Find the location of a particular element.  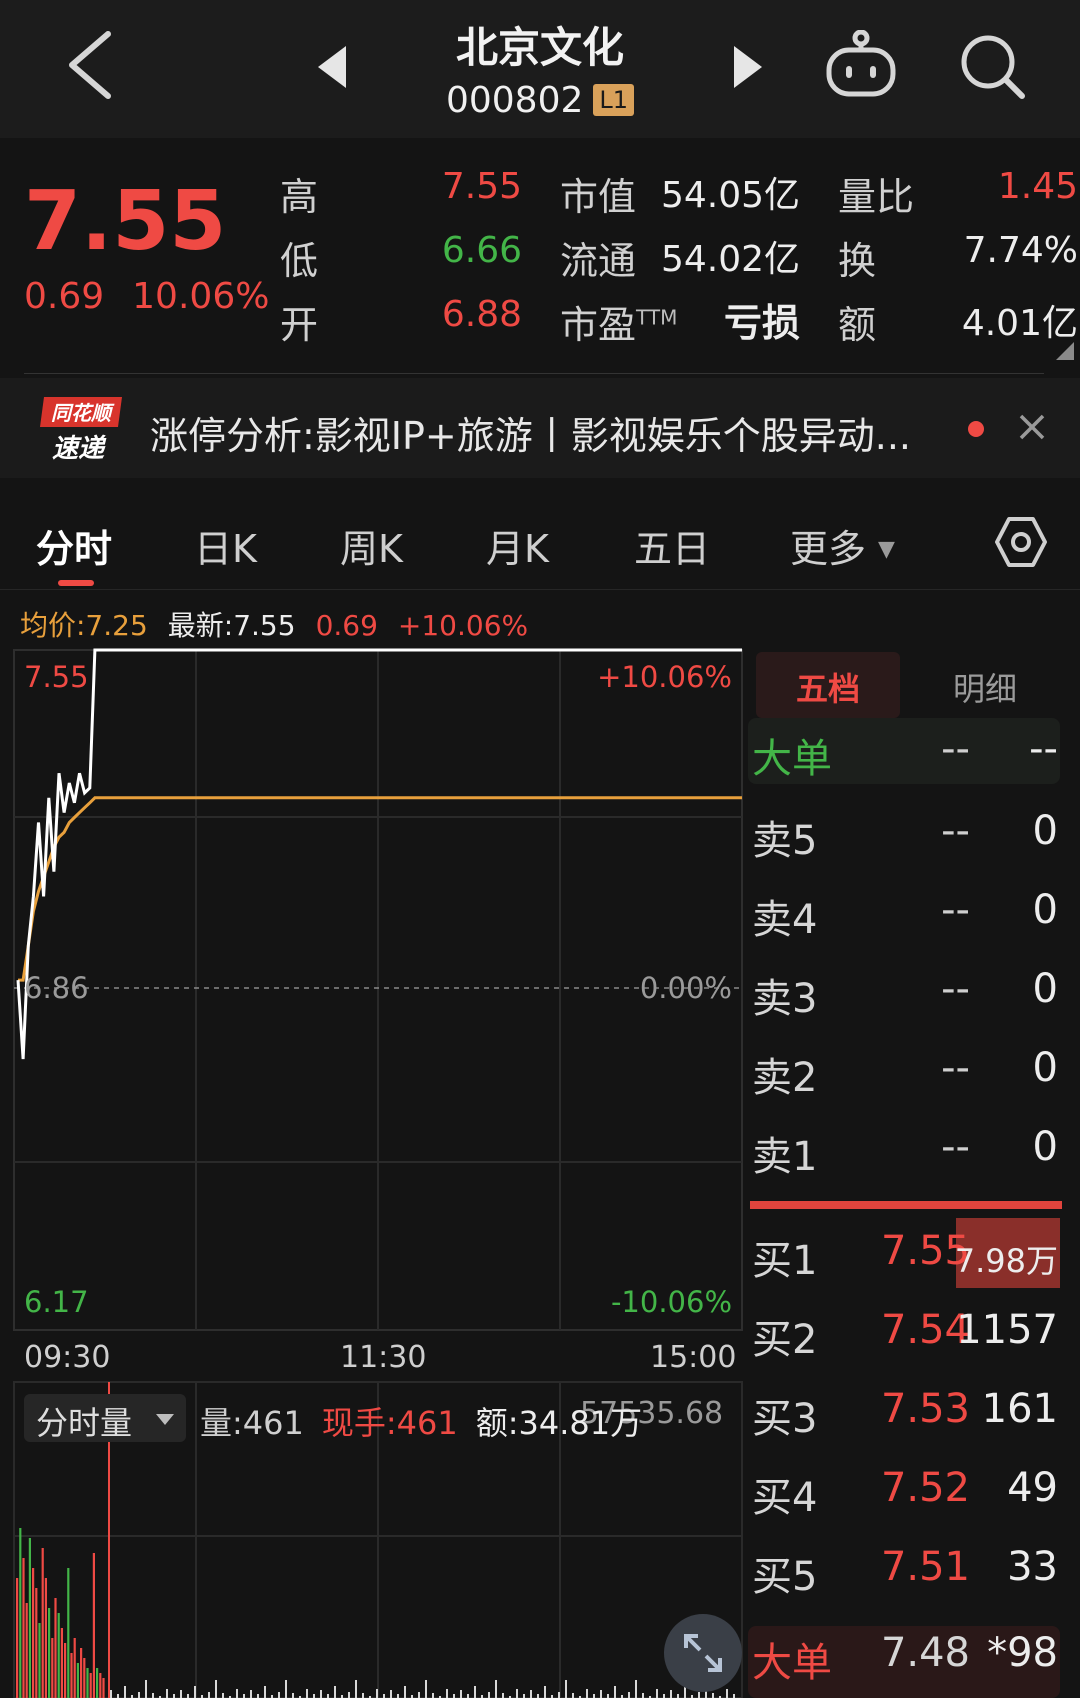

change-row: 0.69 10.06% is located at coordinates (146, 296).